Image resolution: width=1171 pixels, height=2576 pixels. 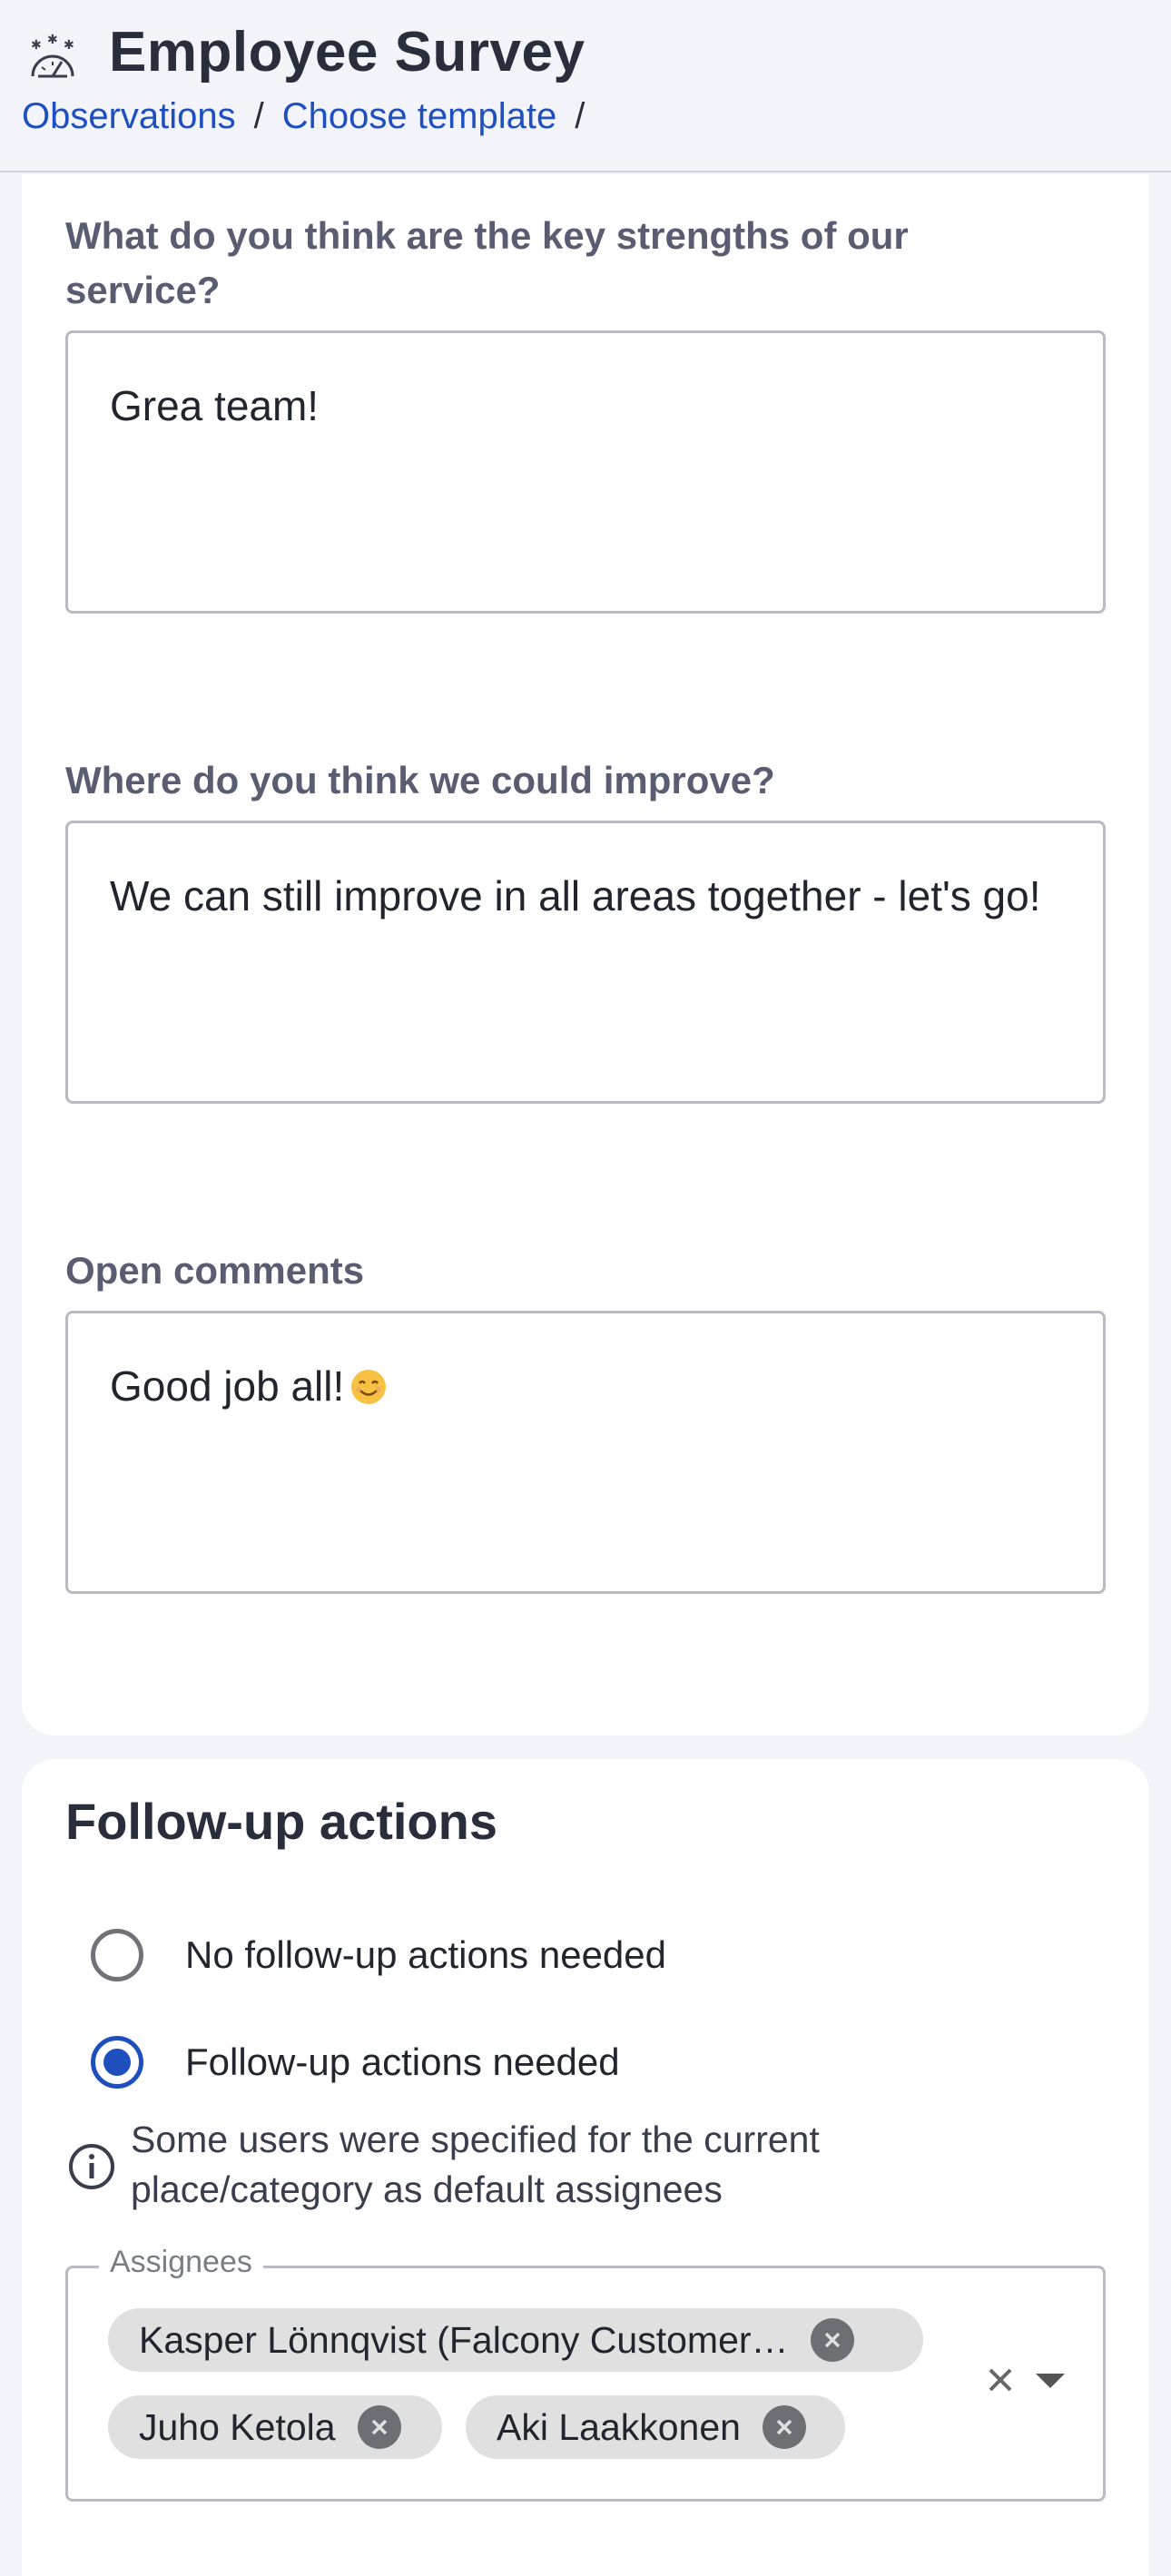 I want to click on radio-unchecked-icon, so click(x=117, y=1955).